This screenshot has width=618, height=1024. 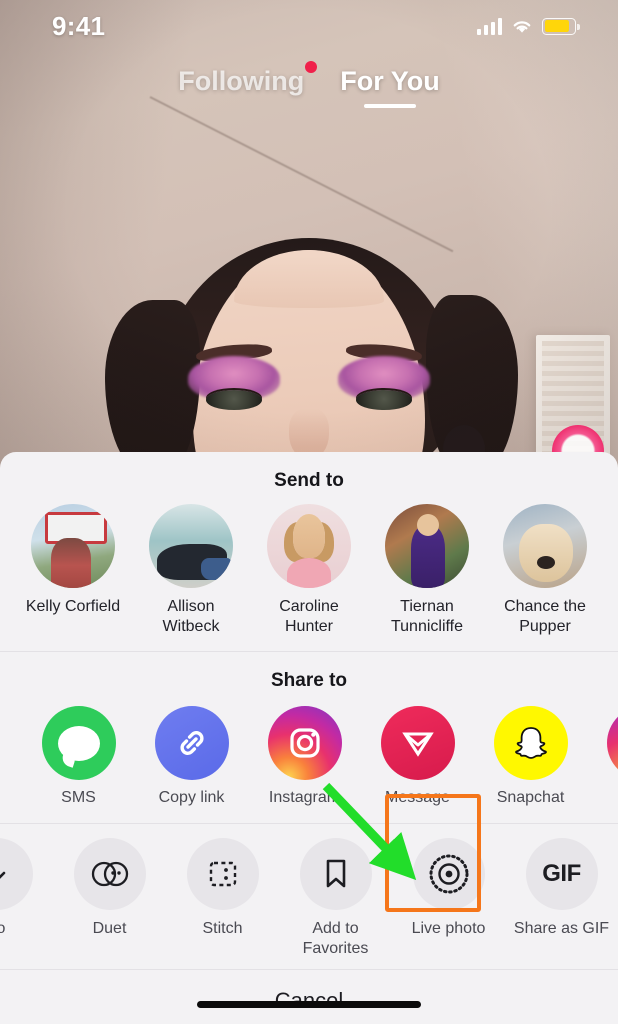 I want to click on tab-for-you: For You, so click(x=390, y=86).